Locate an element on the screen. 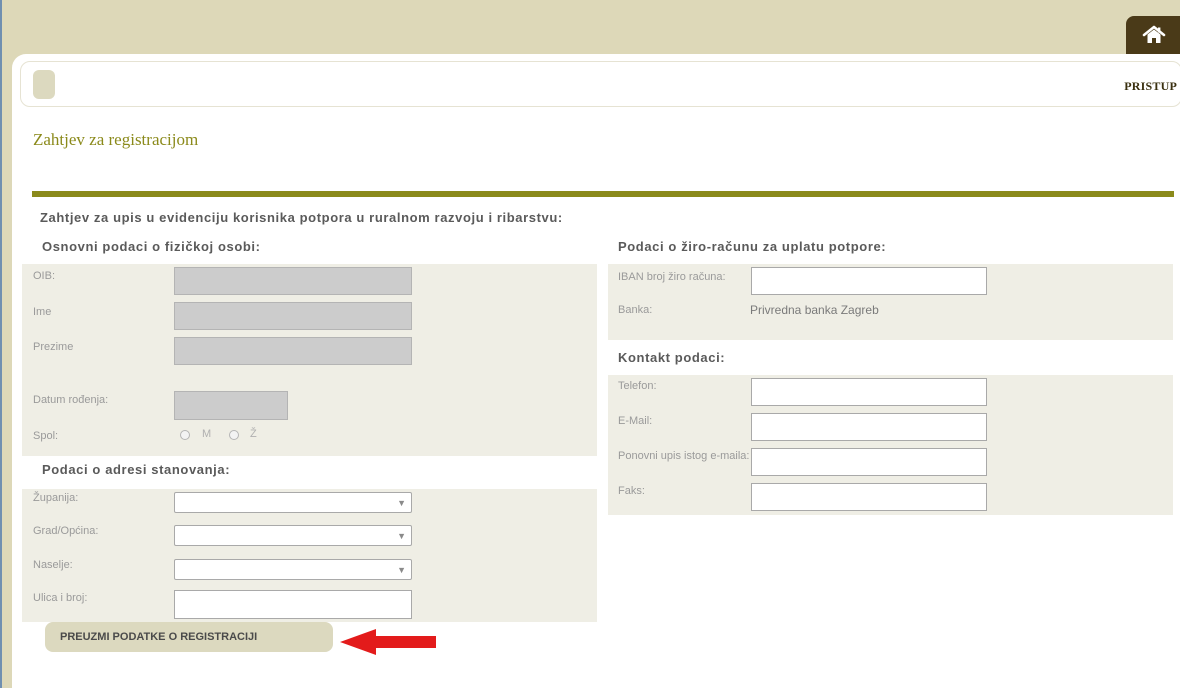 This screenshot has width=1180, height=688. email-repeat-label: Ponovni upis istog e-maila: is located at coordinates (684, 456).